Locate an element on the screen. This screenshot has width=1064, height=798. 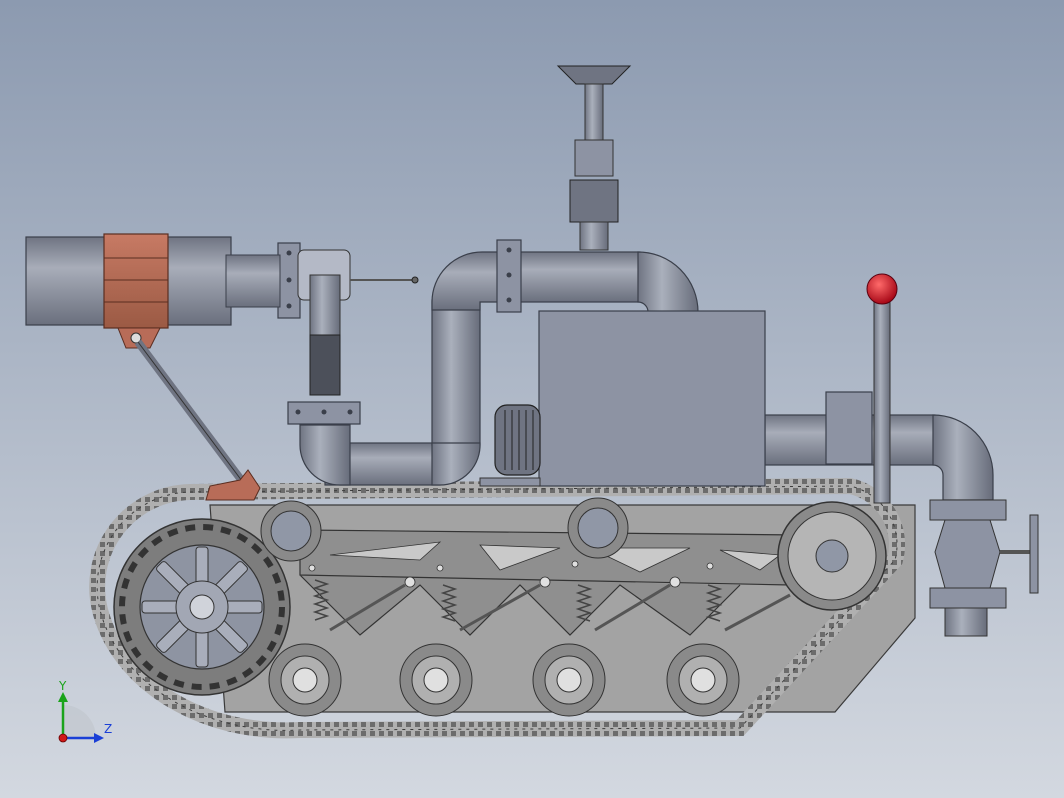
vertical-riser is located at coordinates (456, 372).